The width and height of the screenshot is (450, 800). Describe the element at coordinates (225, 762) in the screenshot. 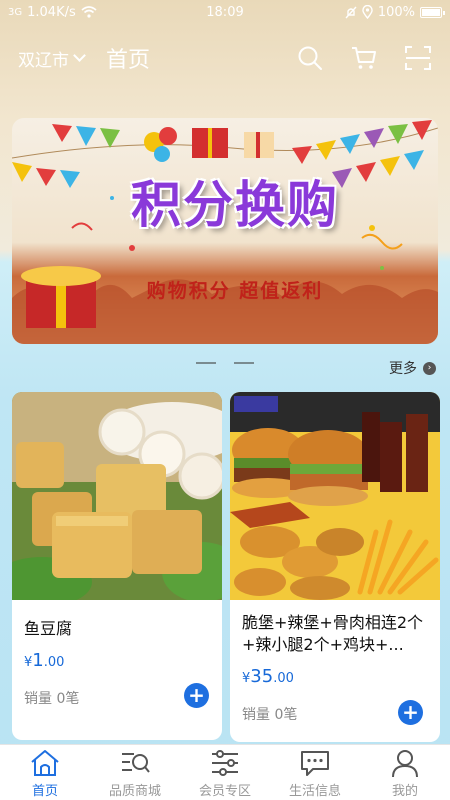

I see `member-icon` at that location.